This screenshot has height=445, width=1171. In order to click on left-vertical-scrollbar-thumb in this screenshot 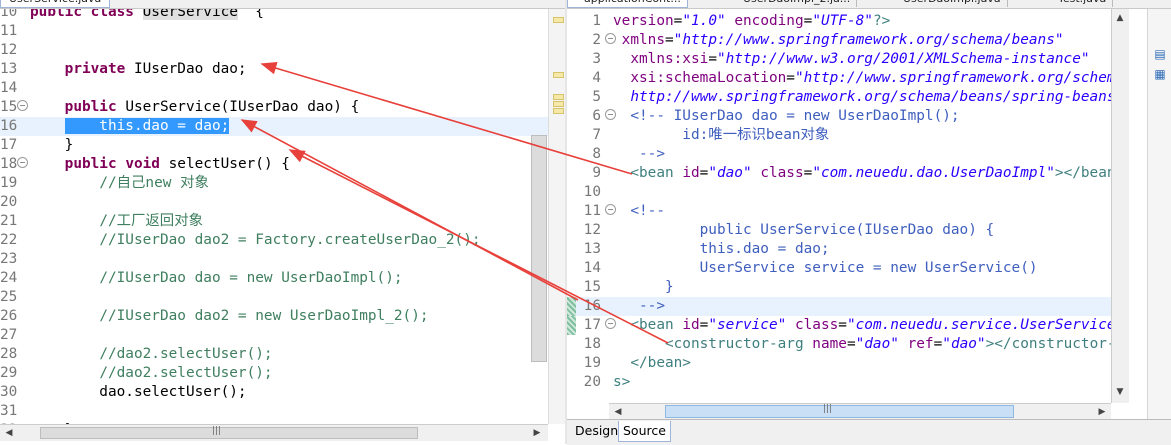, I will do `click(539, 248)`.